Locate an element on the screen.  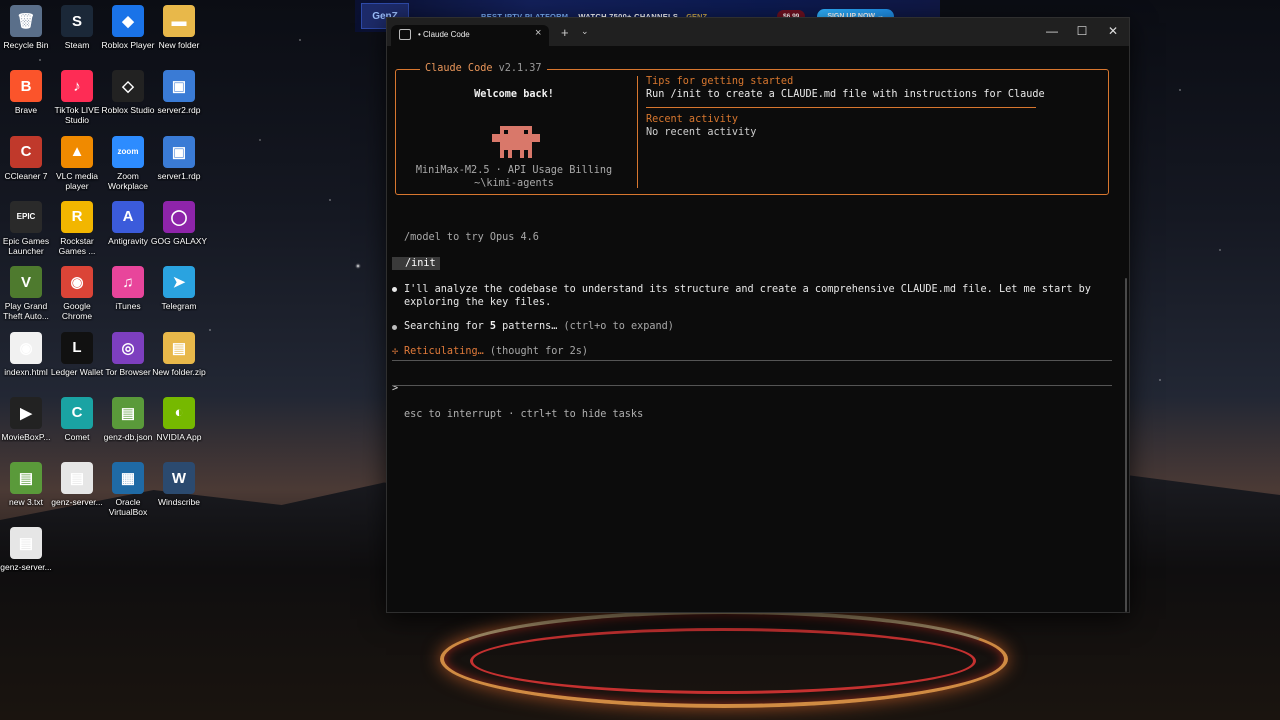
desktop-icon: ▣ server1.rdp is located at coordinates (179, 158).